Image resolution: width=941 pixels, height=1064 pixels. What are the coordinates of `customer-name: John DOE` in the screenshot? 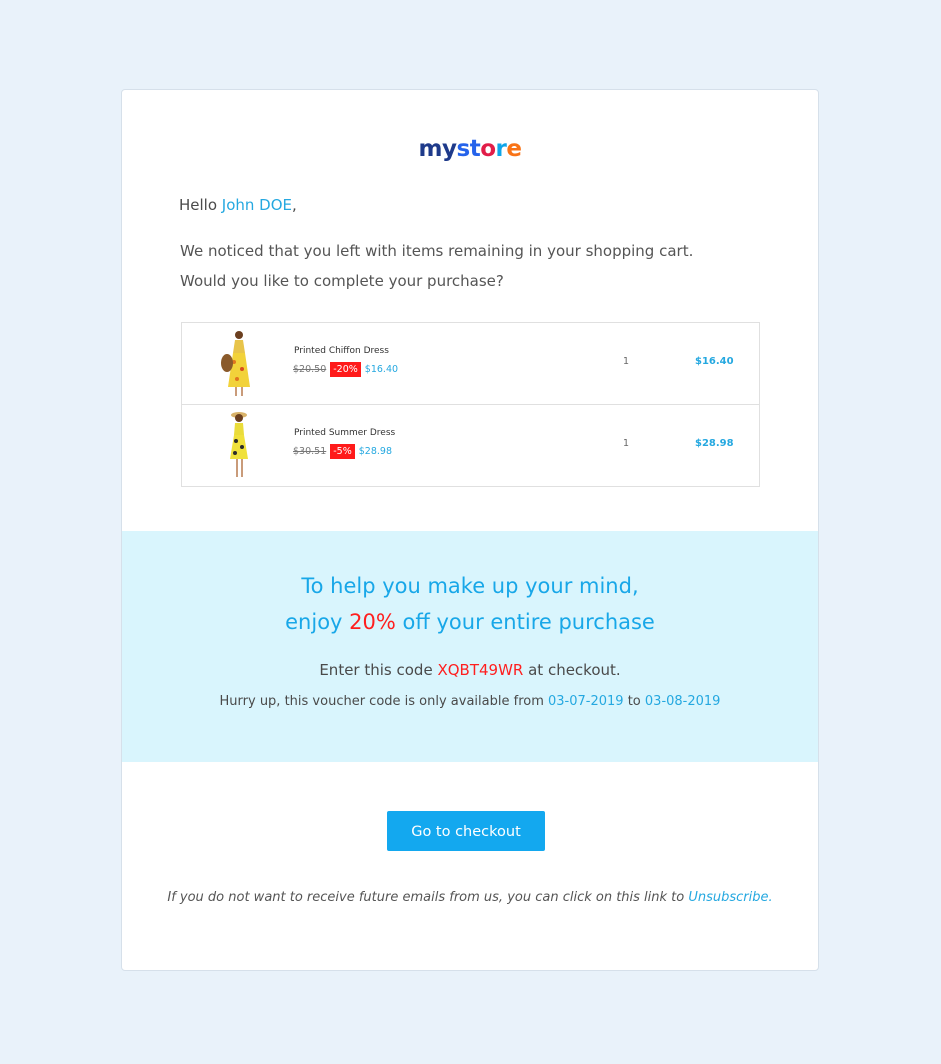 It's located at (257, 205).